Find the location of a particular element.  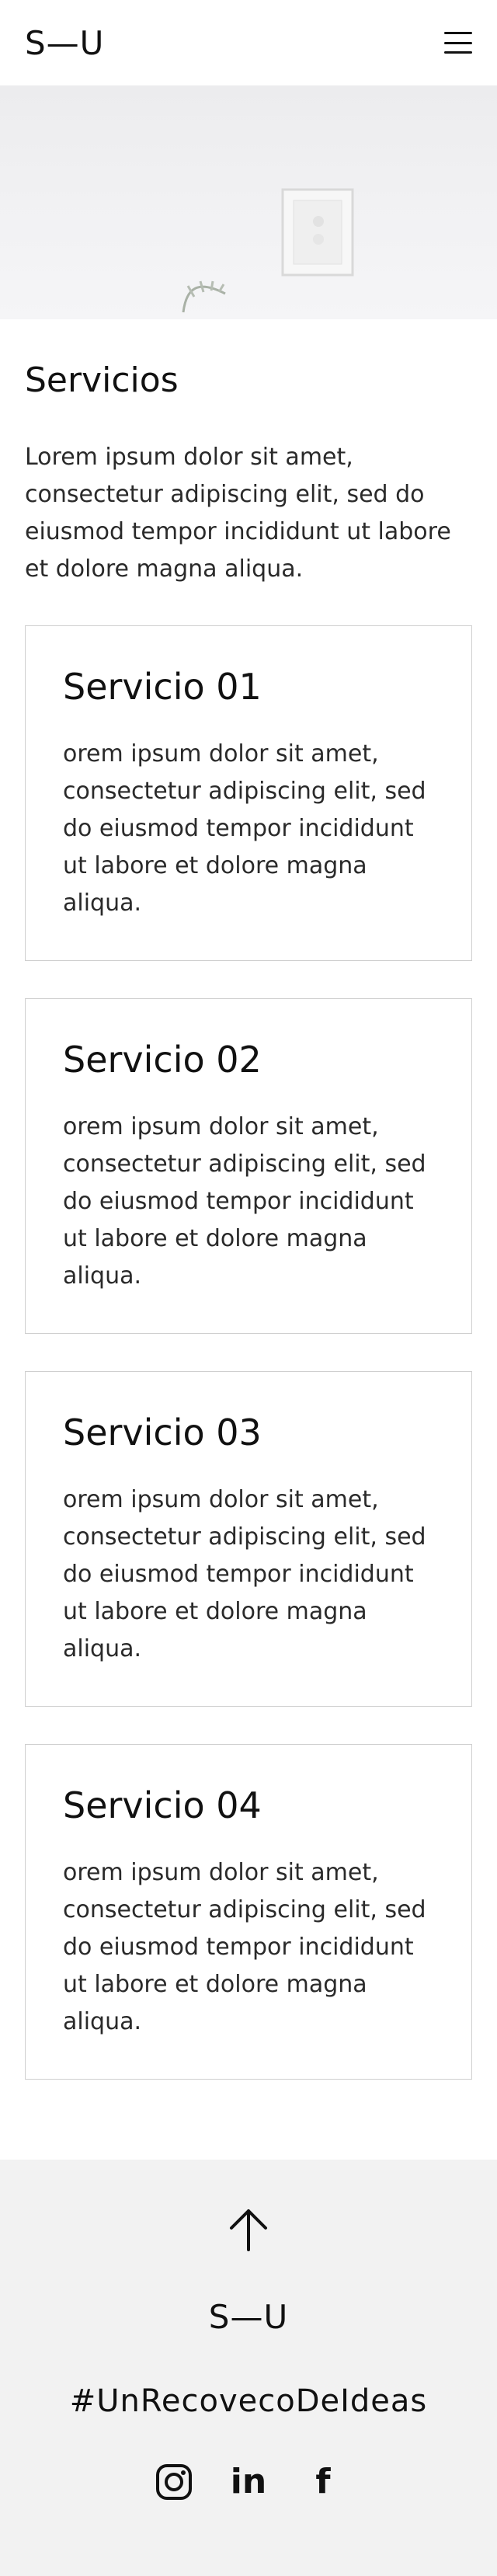

page-title: Servicios is located at coordinates (102, 380).